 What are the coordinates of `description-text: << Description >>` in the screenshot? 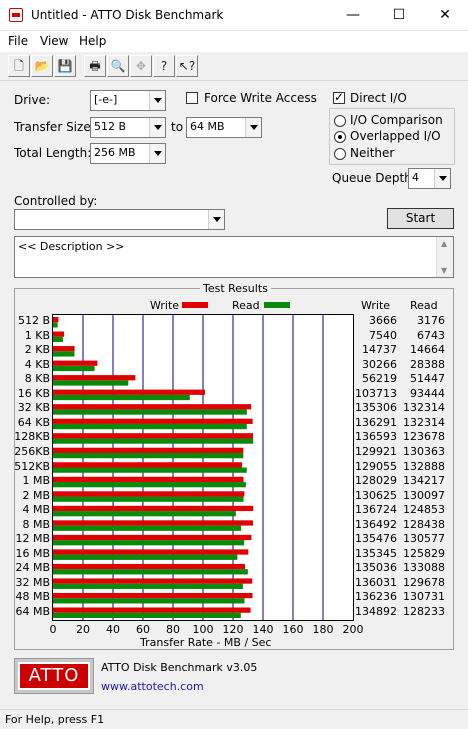 It's located at (71, 246).